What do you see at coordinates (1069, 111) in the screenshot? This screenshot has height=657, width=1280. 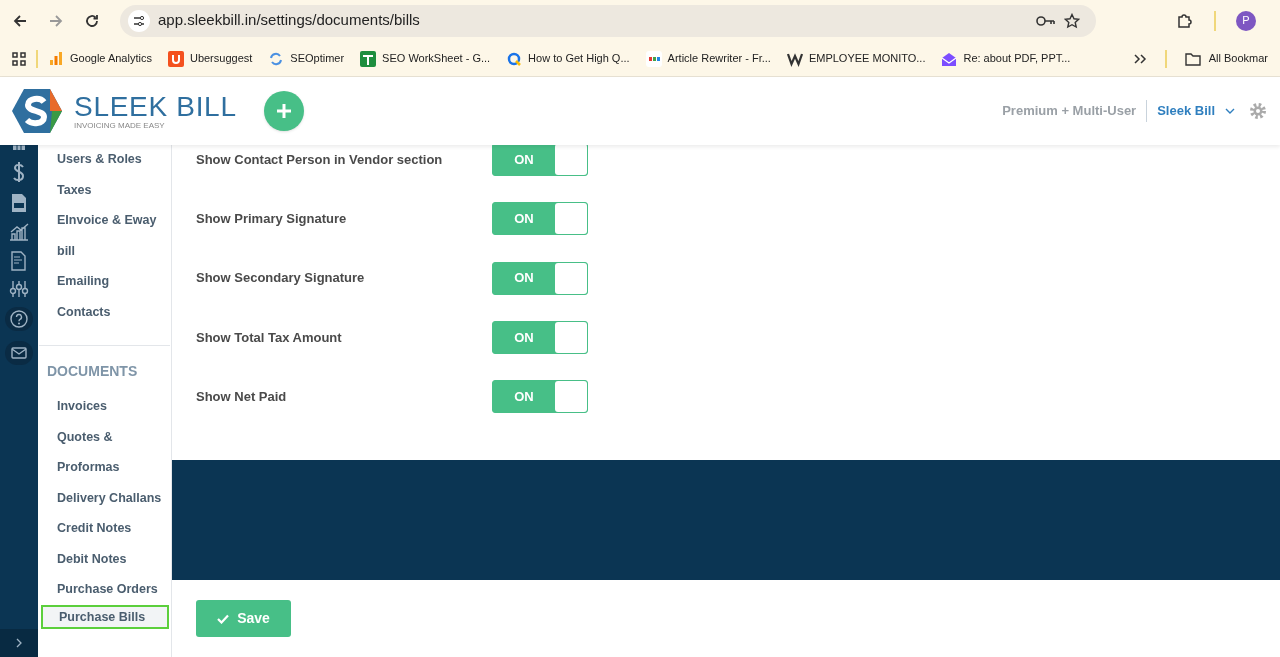 I see `plan-label: Premium + Multi-User` at bounding box center [1069, 111].